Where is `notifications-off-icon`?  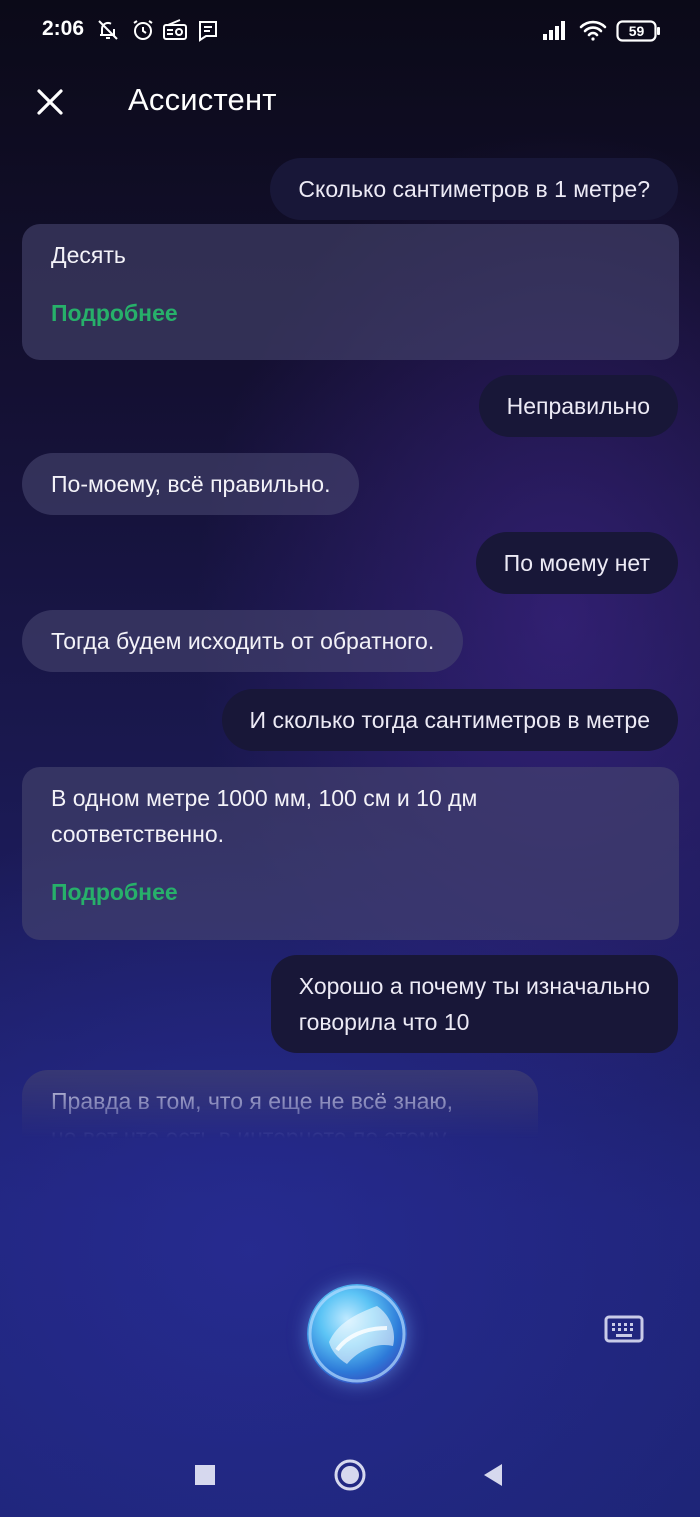
notifications-off-icon is located at coordinates (108, 30).